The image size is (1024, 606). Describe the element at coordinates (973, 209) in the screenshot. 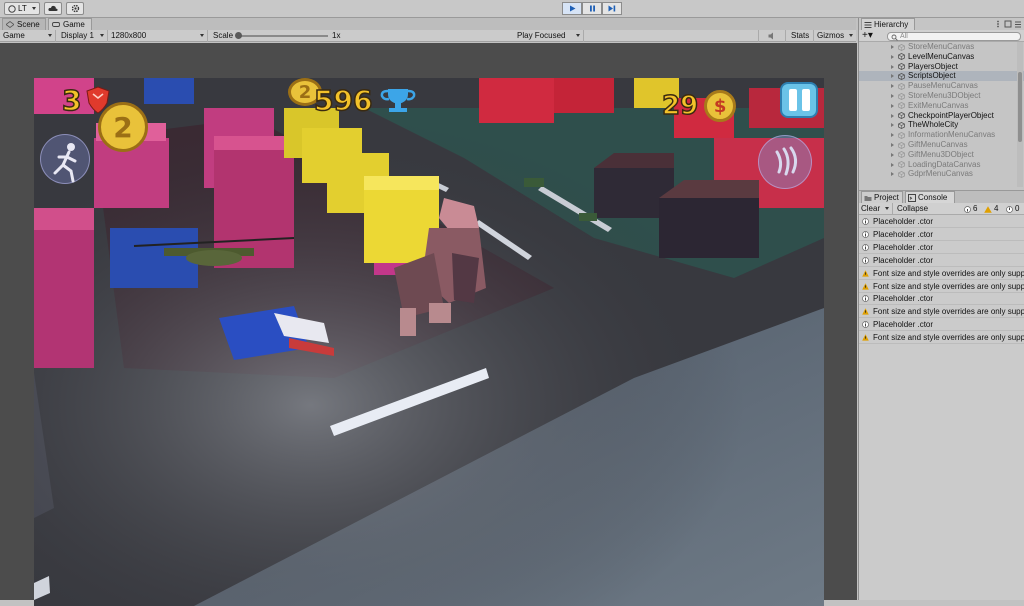

I see `info-filter: 6` at that location.